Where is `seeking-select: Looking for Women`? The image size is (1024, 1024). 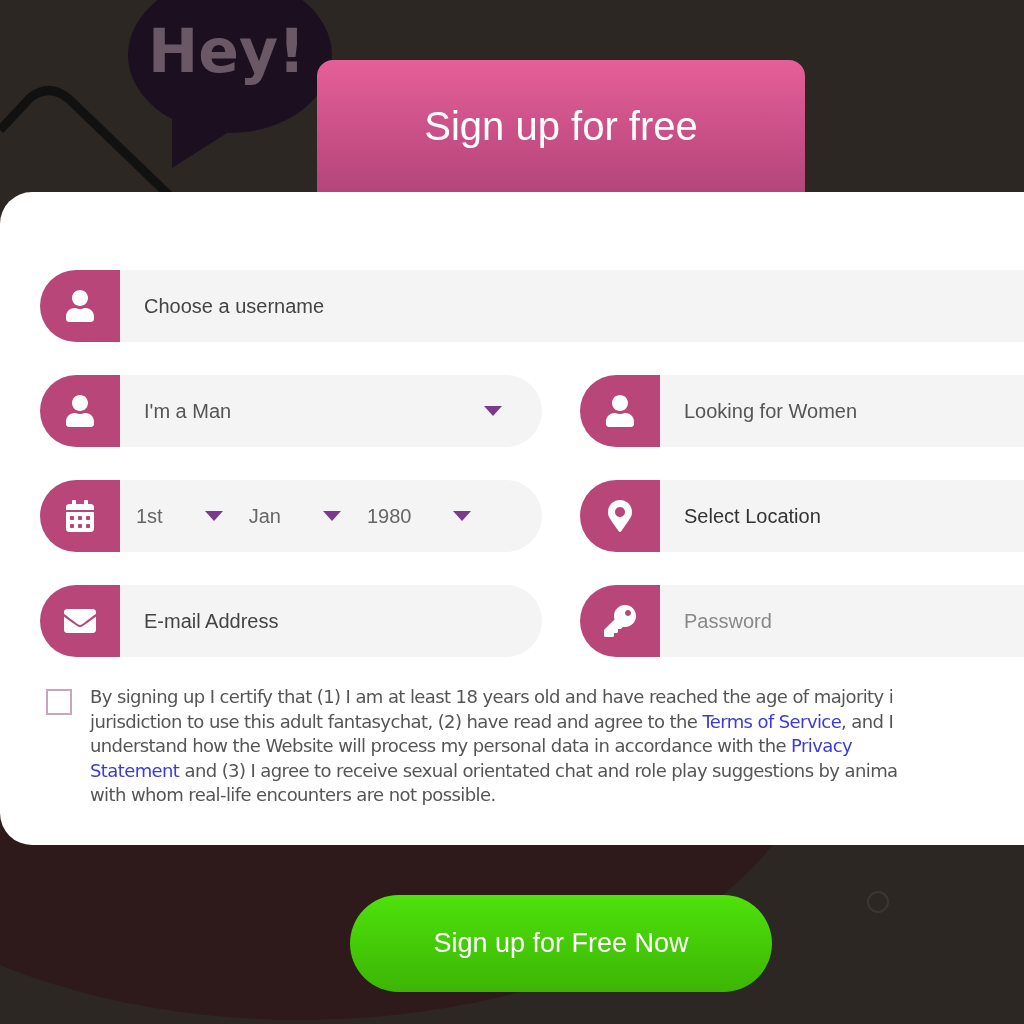 seeking-select: Looking for Women is located at coordinates (842, 411).